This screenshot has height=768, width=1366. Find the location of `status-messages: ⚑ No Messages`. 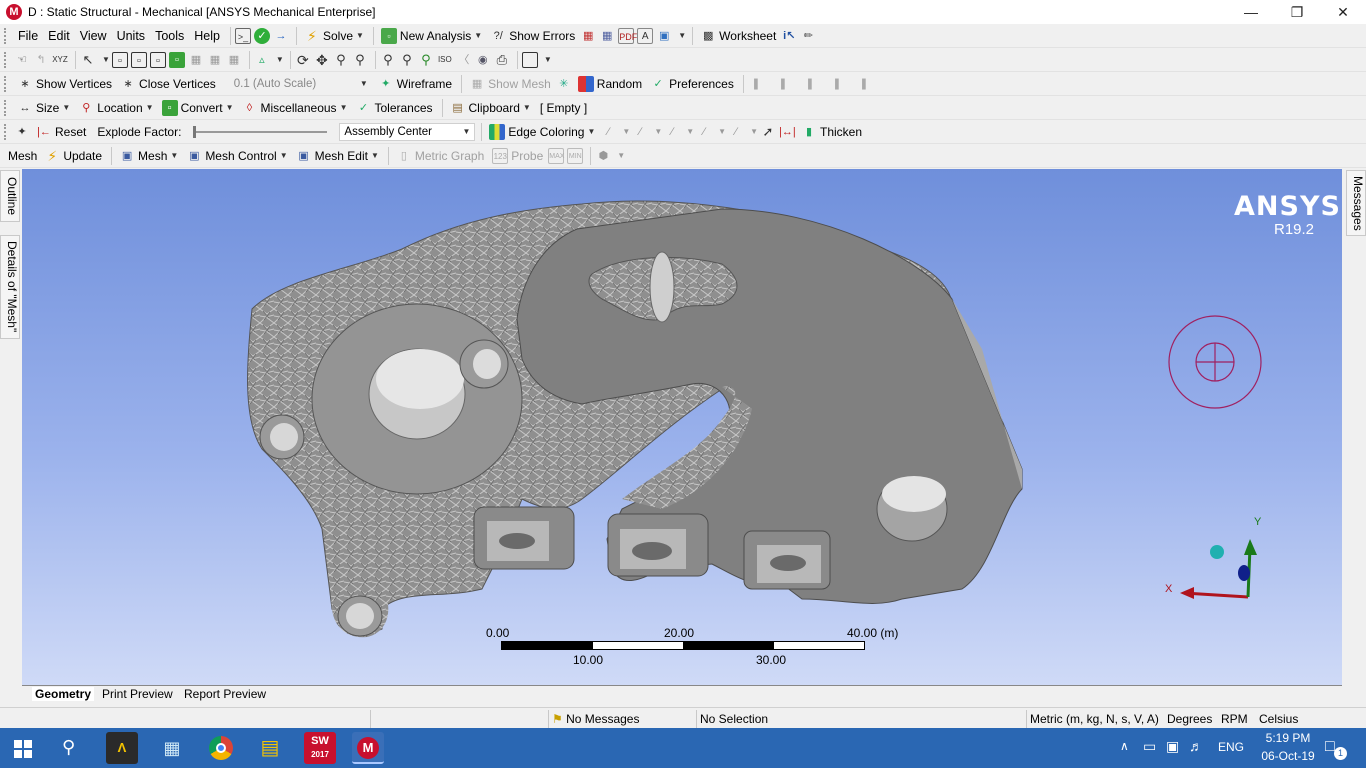

status-messages: ⚑ No Messages is located at coordinates (622, 719).